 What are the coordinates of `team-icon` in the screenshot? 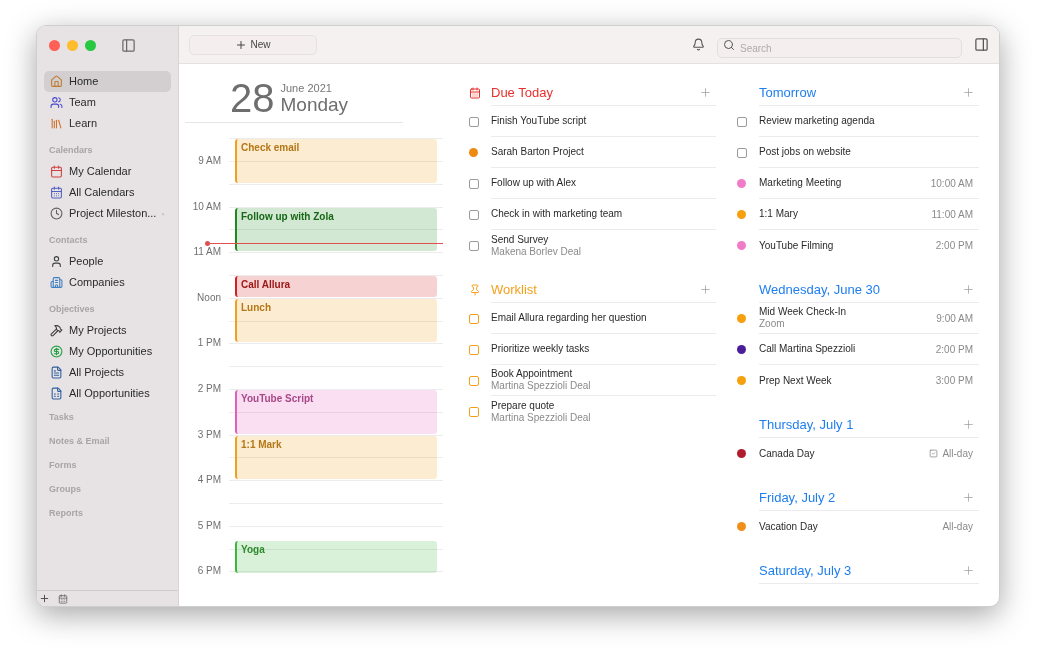 It's located at (56, 102).